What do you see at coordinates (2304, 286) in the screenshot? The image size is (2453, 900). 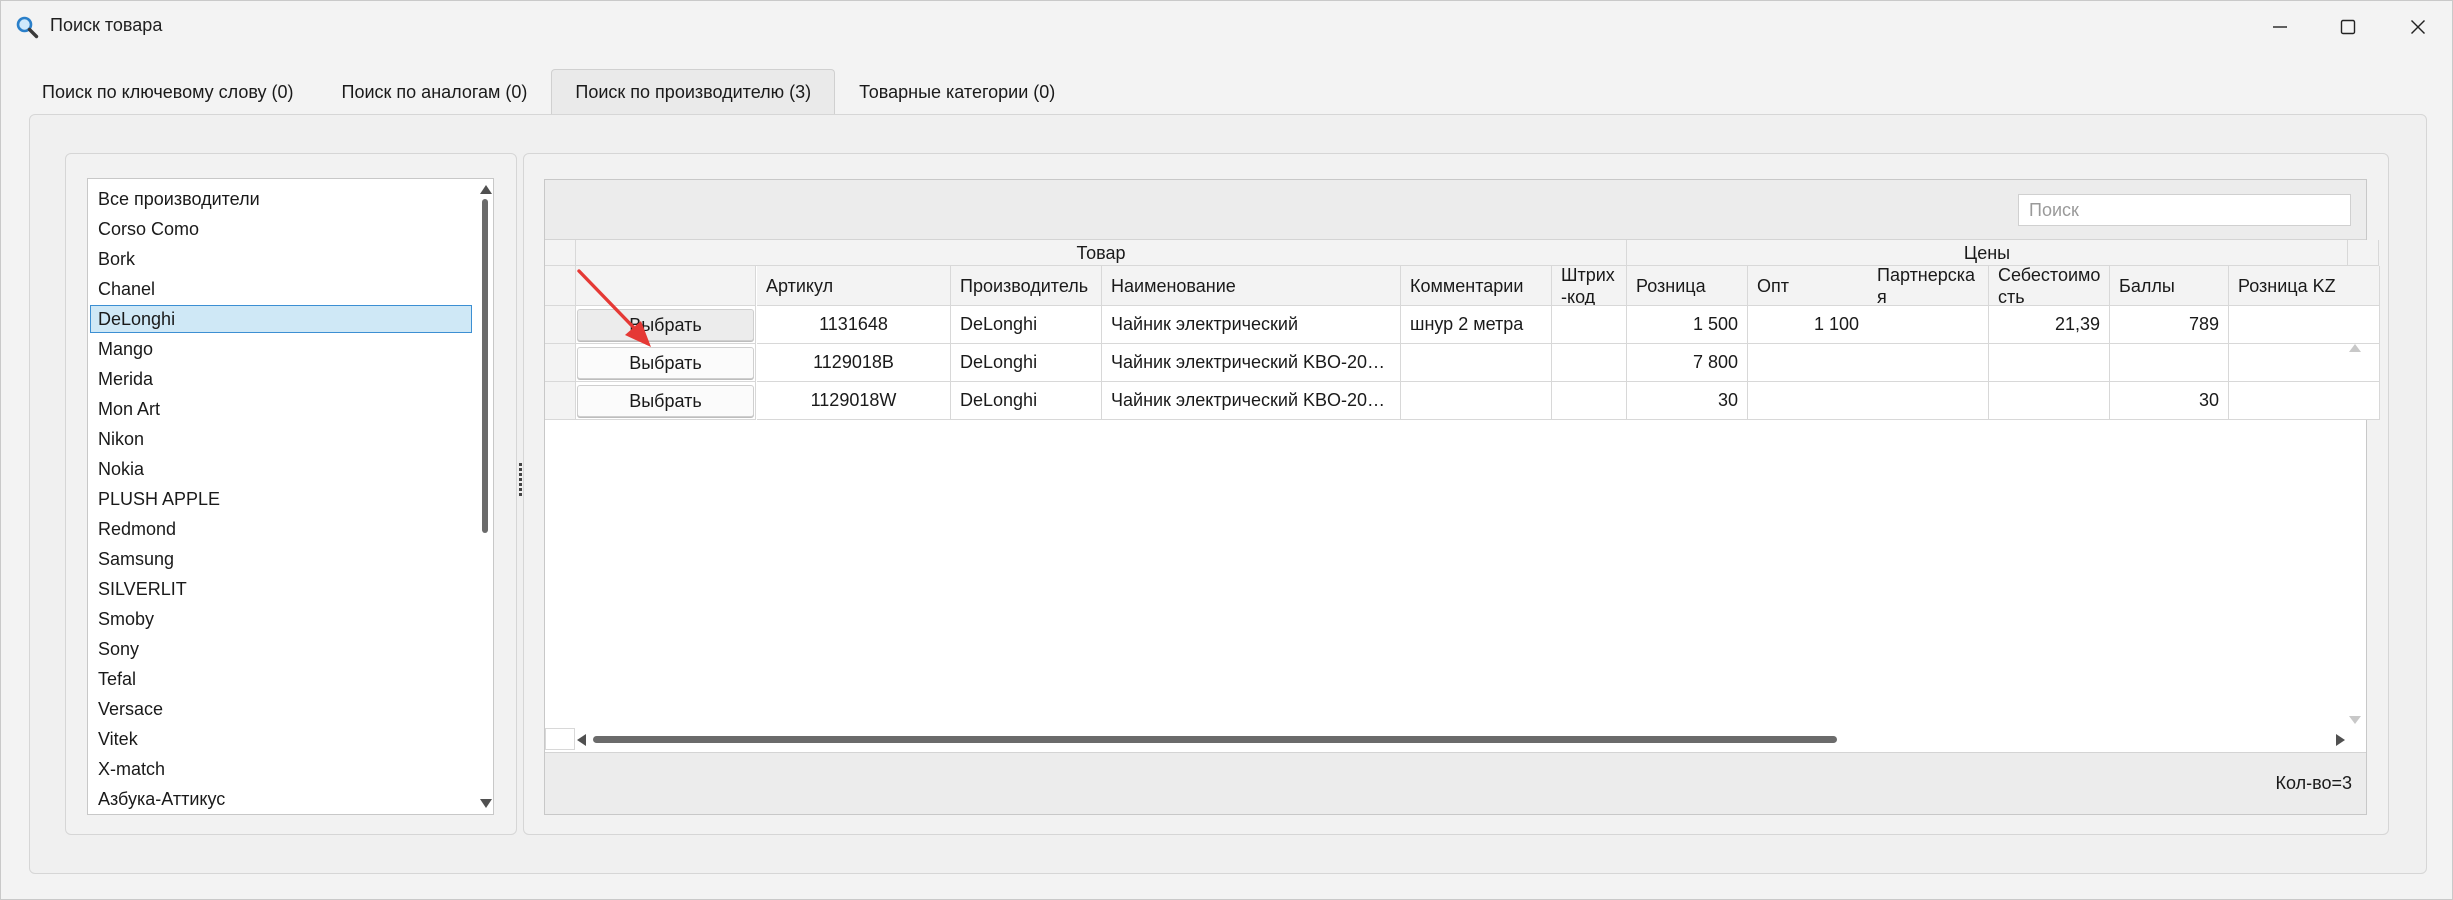 I see `col-header-retail-kz: Розница KZ` at bounding box center [2304, 286].